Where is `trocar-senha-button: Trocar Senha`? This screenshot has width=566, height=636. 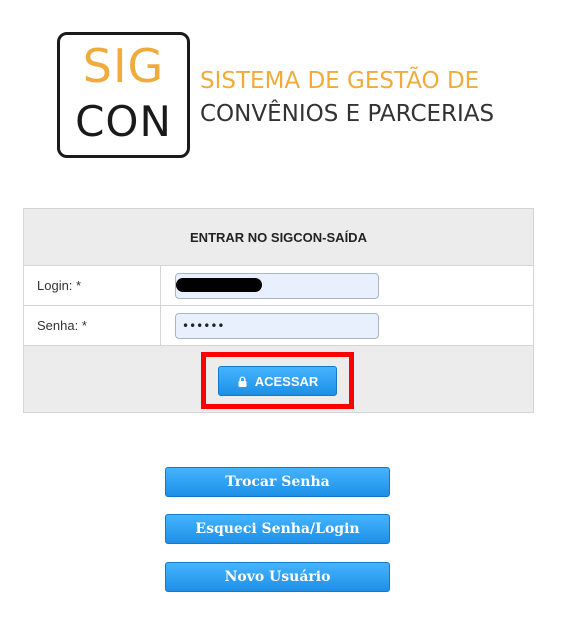
trocar-senha-button: Trocar Senha is located at coordinates (277, 482).